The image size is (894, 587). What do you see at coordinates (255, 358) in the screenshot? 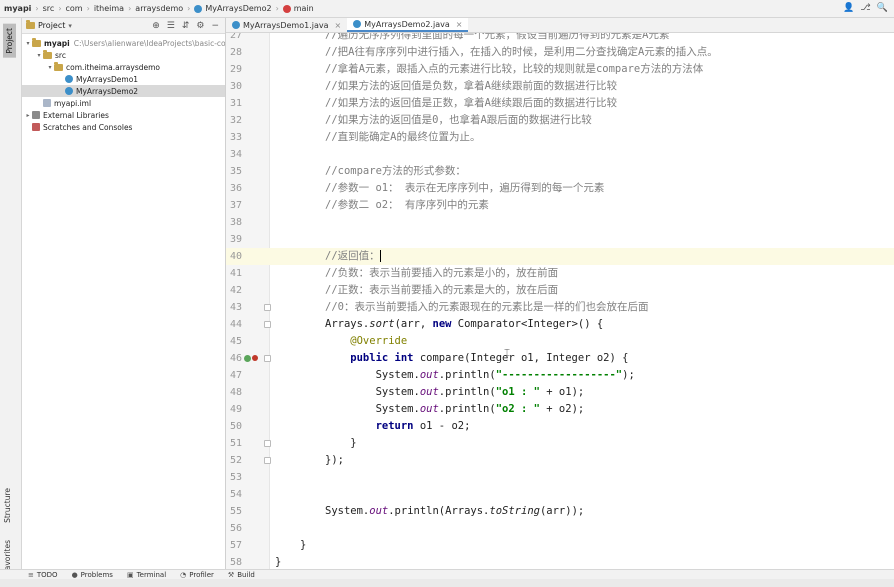
I see `override-marker-icon` at bounding box center [255, 358].